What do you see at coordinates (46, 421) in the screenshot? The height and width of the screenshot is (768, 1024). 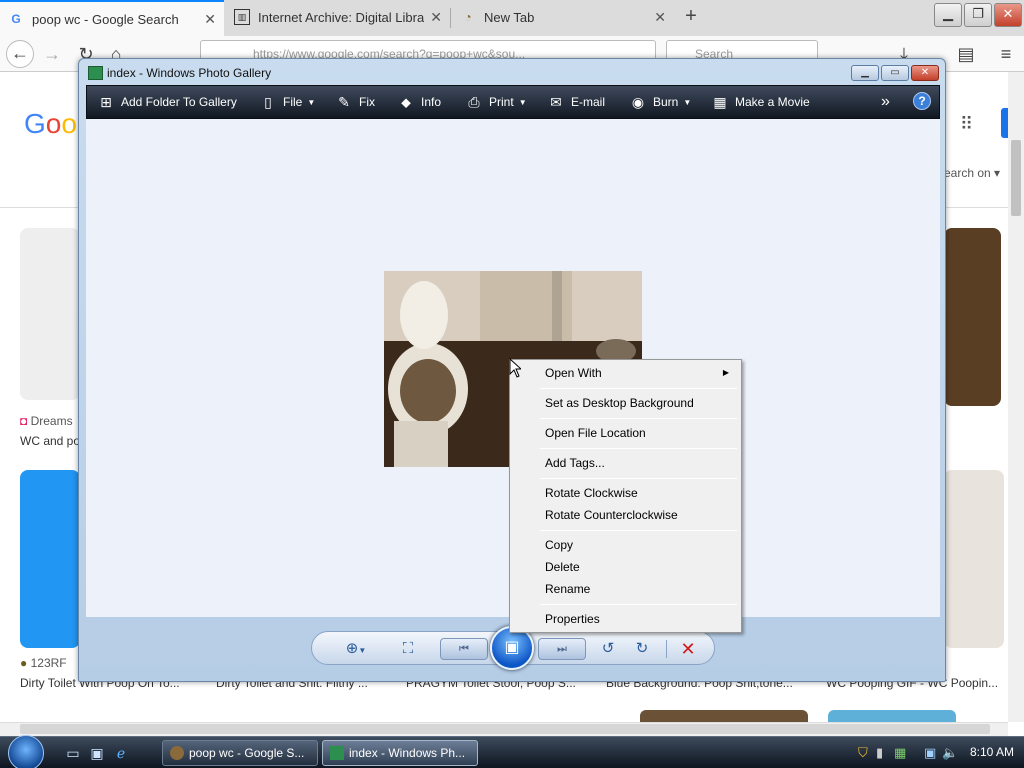 I see `result-source: ◘ Dreams` at bounding box center [46, 421].